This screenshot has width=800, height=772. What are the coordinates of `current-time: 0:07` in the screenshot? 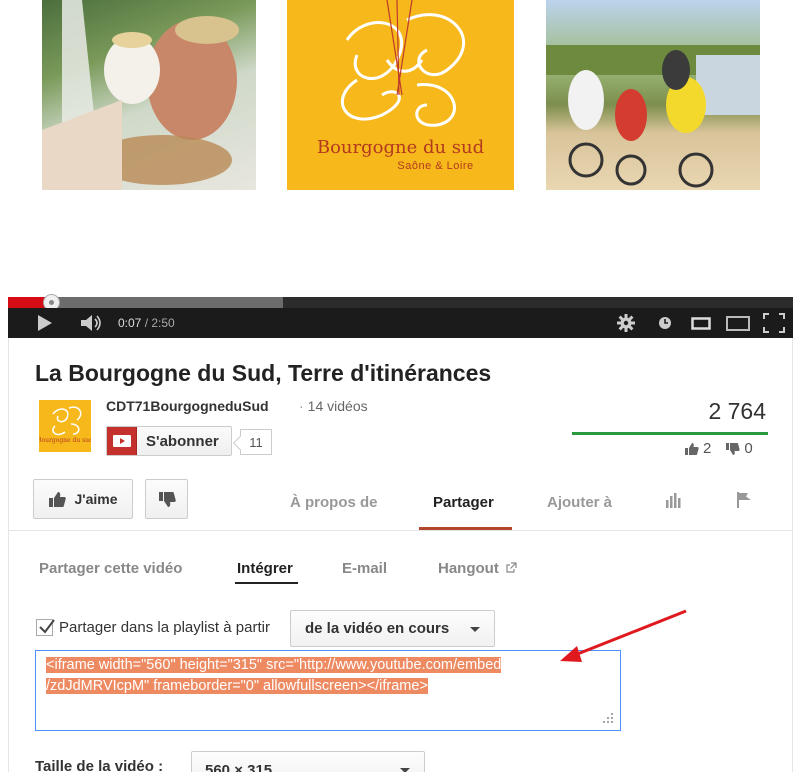 It's located at (130, 323).